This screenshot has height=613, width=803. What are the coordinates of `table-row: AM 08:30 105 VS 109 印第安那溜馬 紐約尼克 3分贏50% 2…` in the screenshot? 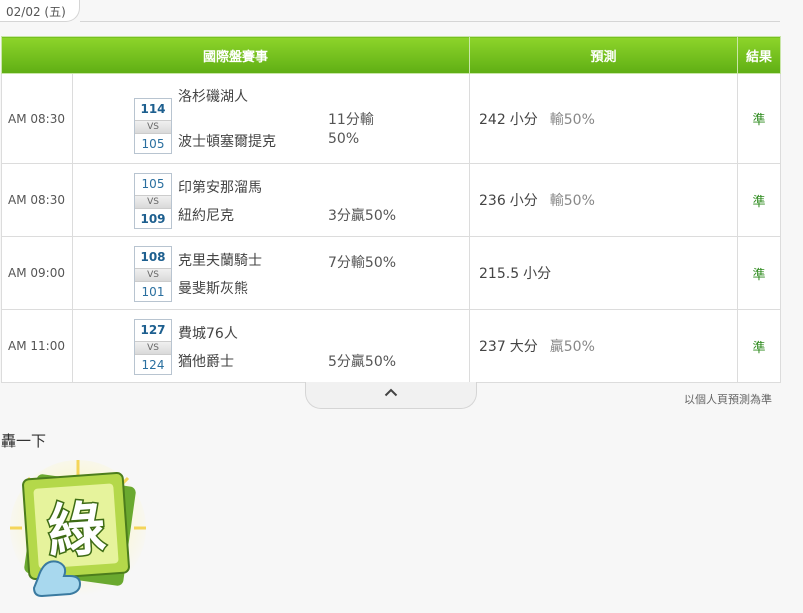 It's located at (391, 200).